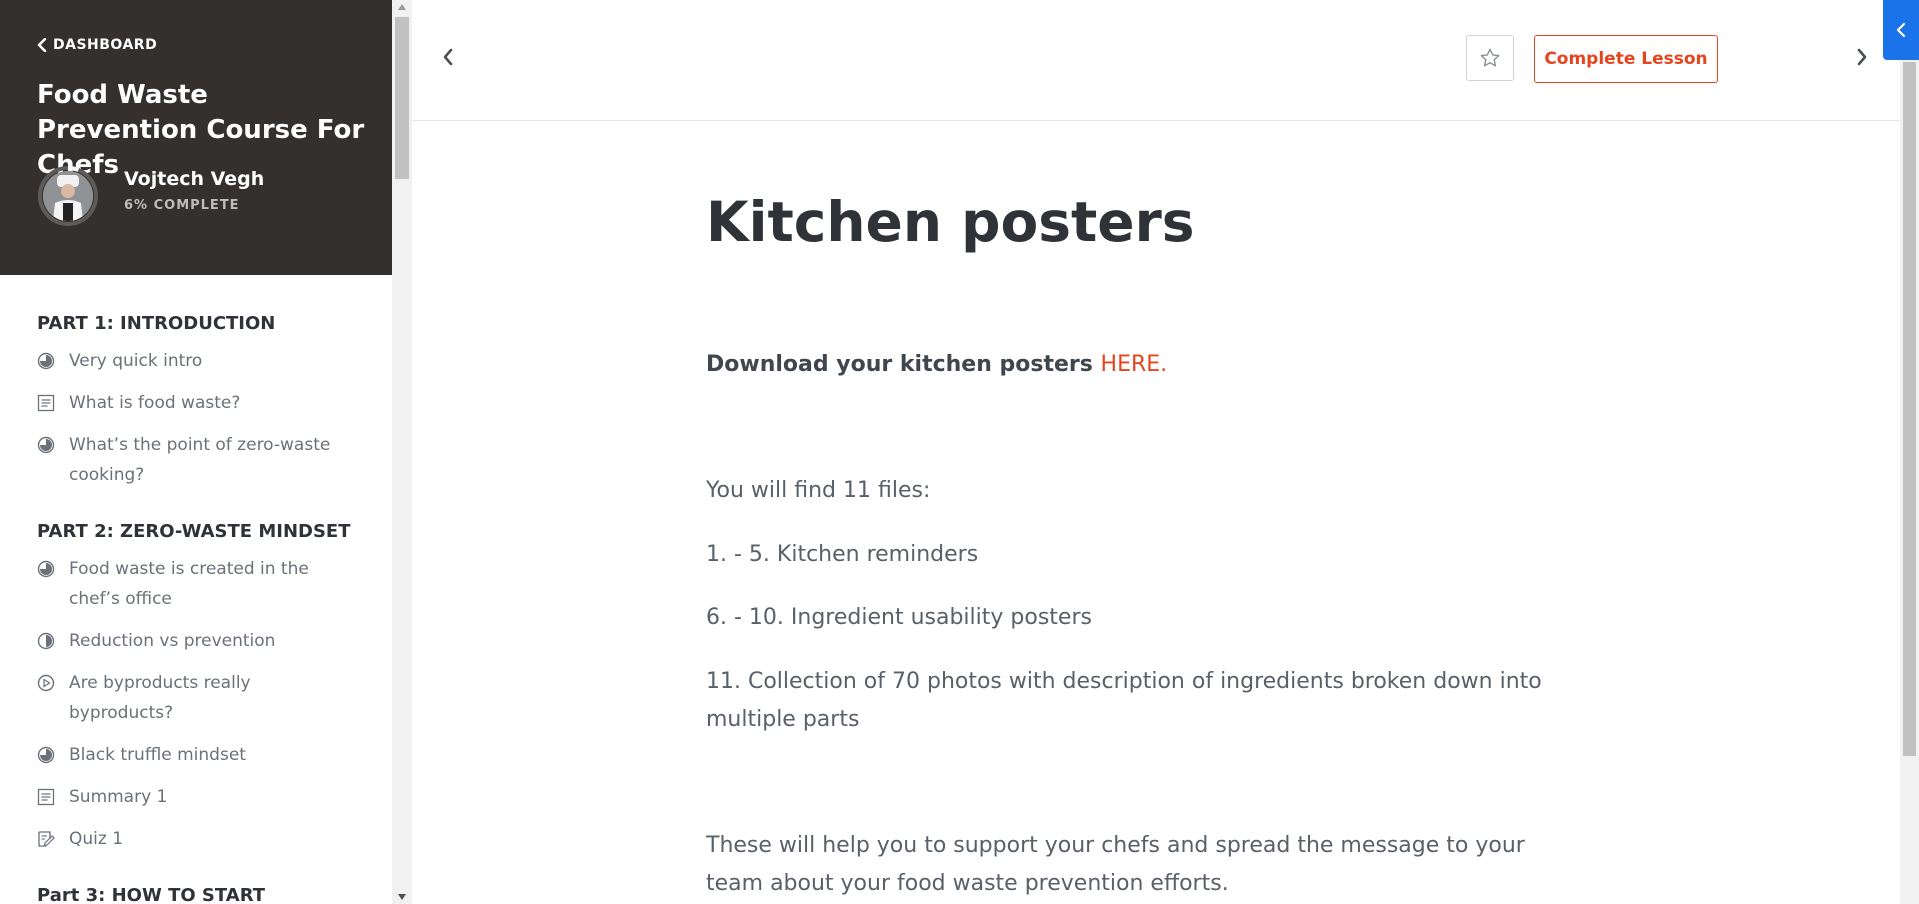 The height and width of the screenshot is (904, 1919). I want to click on main-scrollbar, so click(1909, 482).